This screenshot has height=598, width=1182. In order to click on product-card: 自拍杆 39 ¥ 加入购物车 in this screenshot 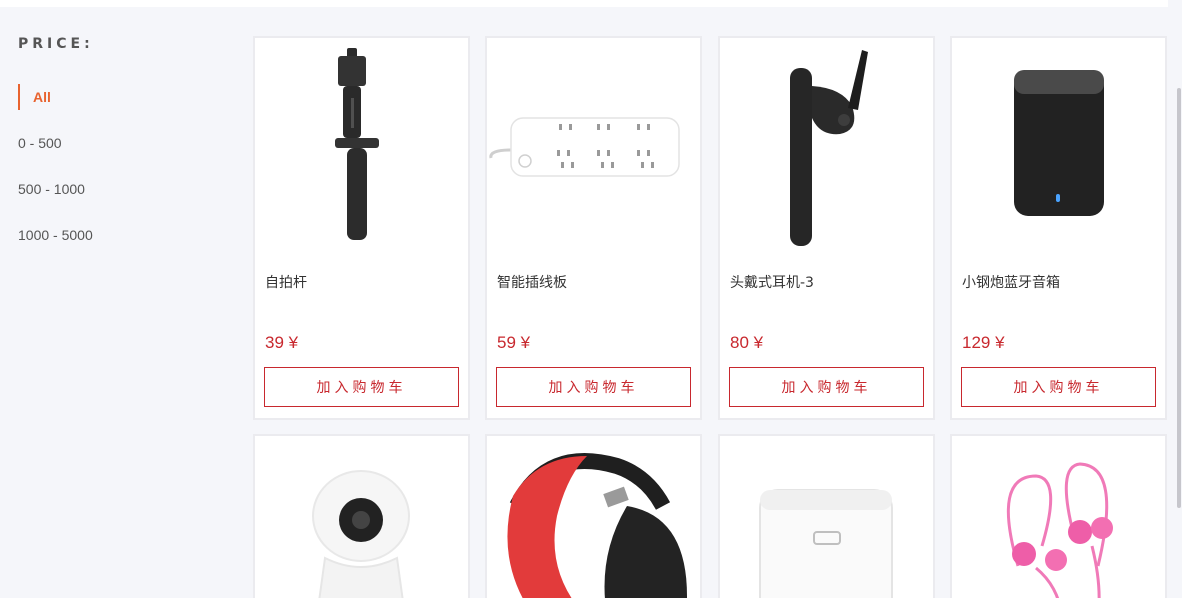, I will do `click(361, 228)`.